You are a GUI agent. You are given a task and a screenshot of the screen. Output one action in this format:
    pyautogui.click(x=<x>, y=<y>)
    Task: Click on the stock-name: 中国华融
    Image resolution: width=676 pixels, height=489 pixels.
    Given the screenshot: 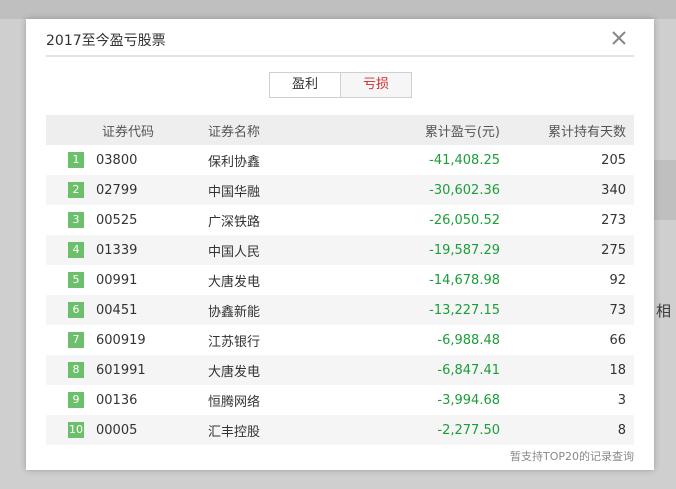 What is the action you would take?
    pyautogui.click(x=234, y=192)
    